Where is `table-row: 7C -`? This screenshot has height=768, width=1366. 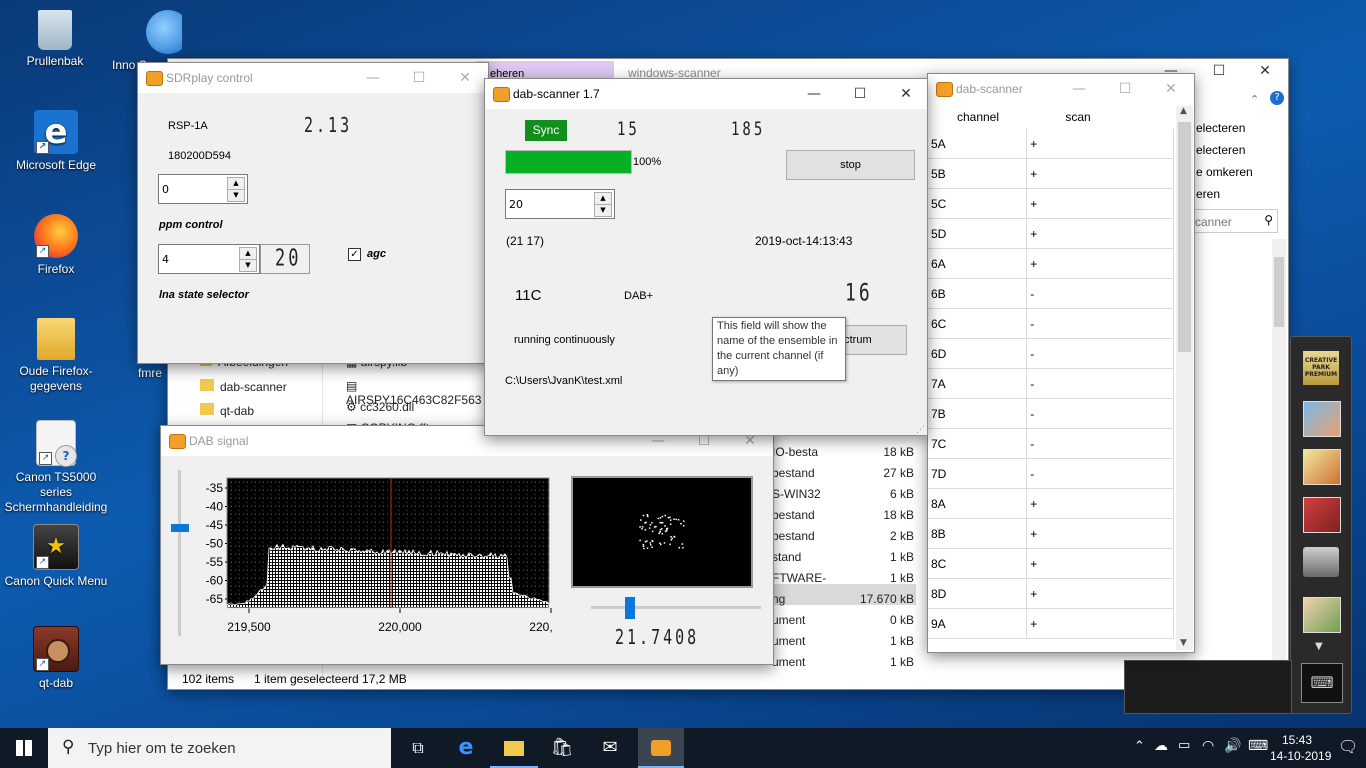
table-row: 7C - is located at coordinates (1051, 444).